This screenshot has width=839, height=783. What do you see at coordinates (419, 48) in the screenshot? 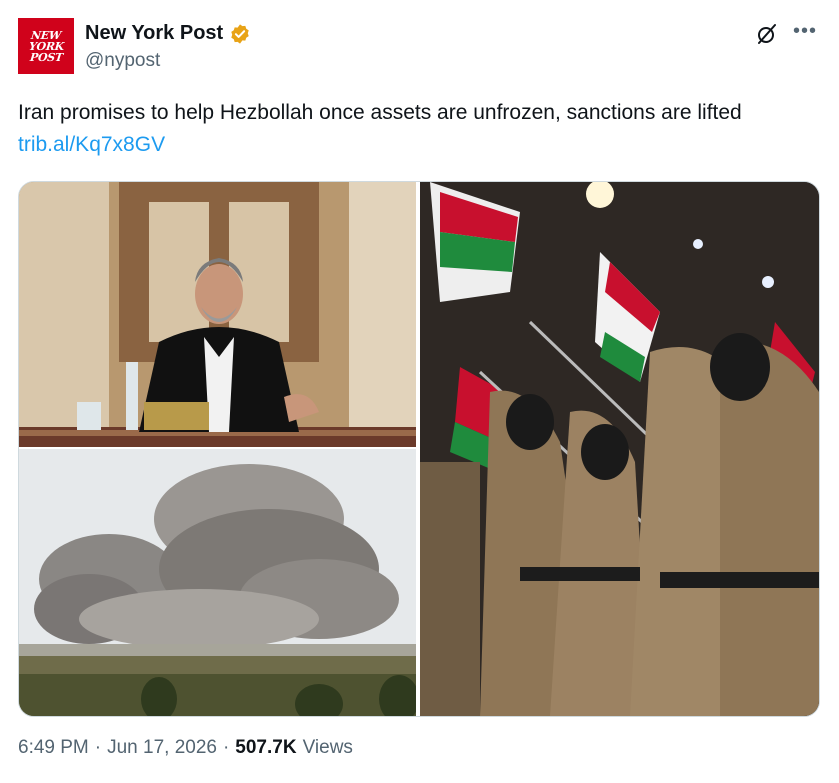
I see `tweet-header: NEW YORK POST New York Post @nypost •••` at bounding box center [419, 48].